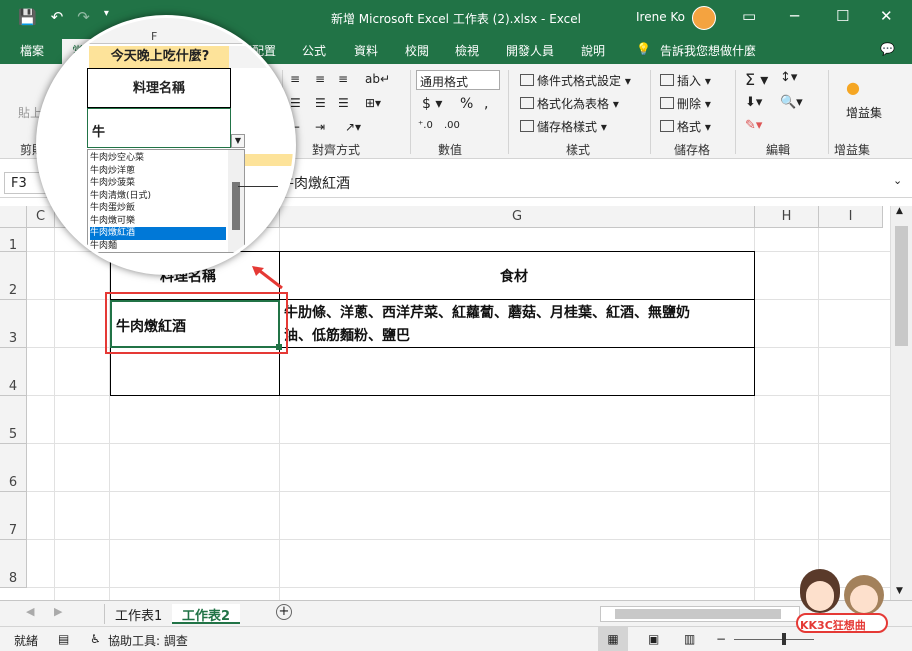  What do you see at coordinates (897, 180) in the screenshot?
I see `expand-formula-bar-icon: ⌄` at bounding box center [897, 180].